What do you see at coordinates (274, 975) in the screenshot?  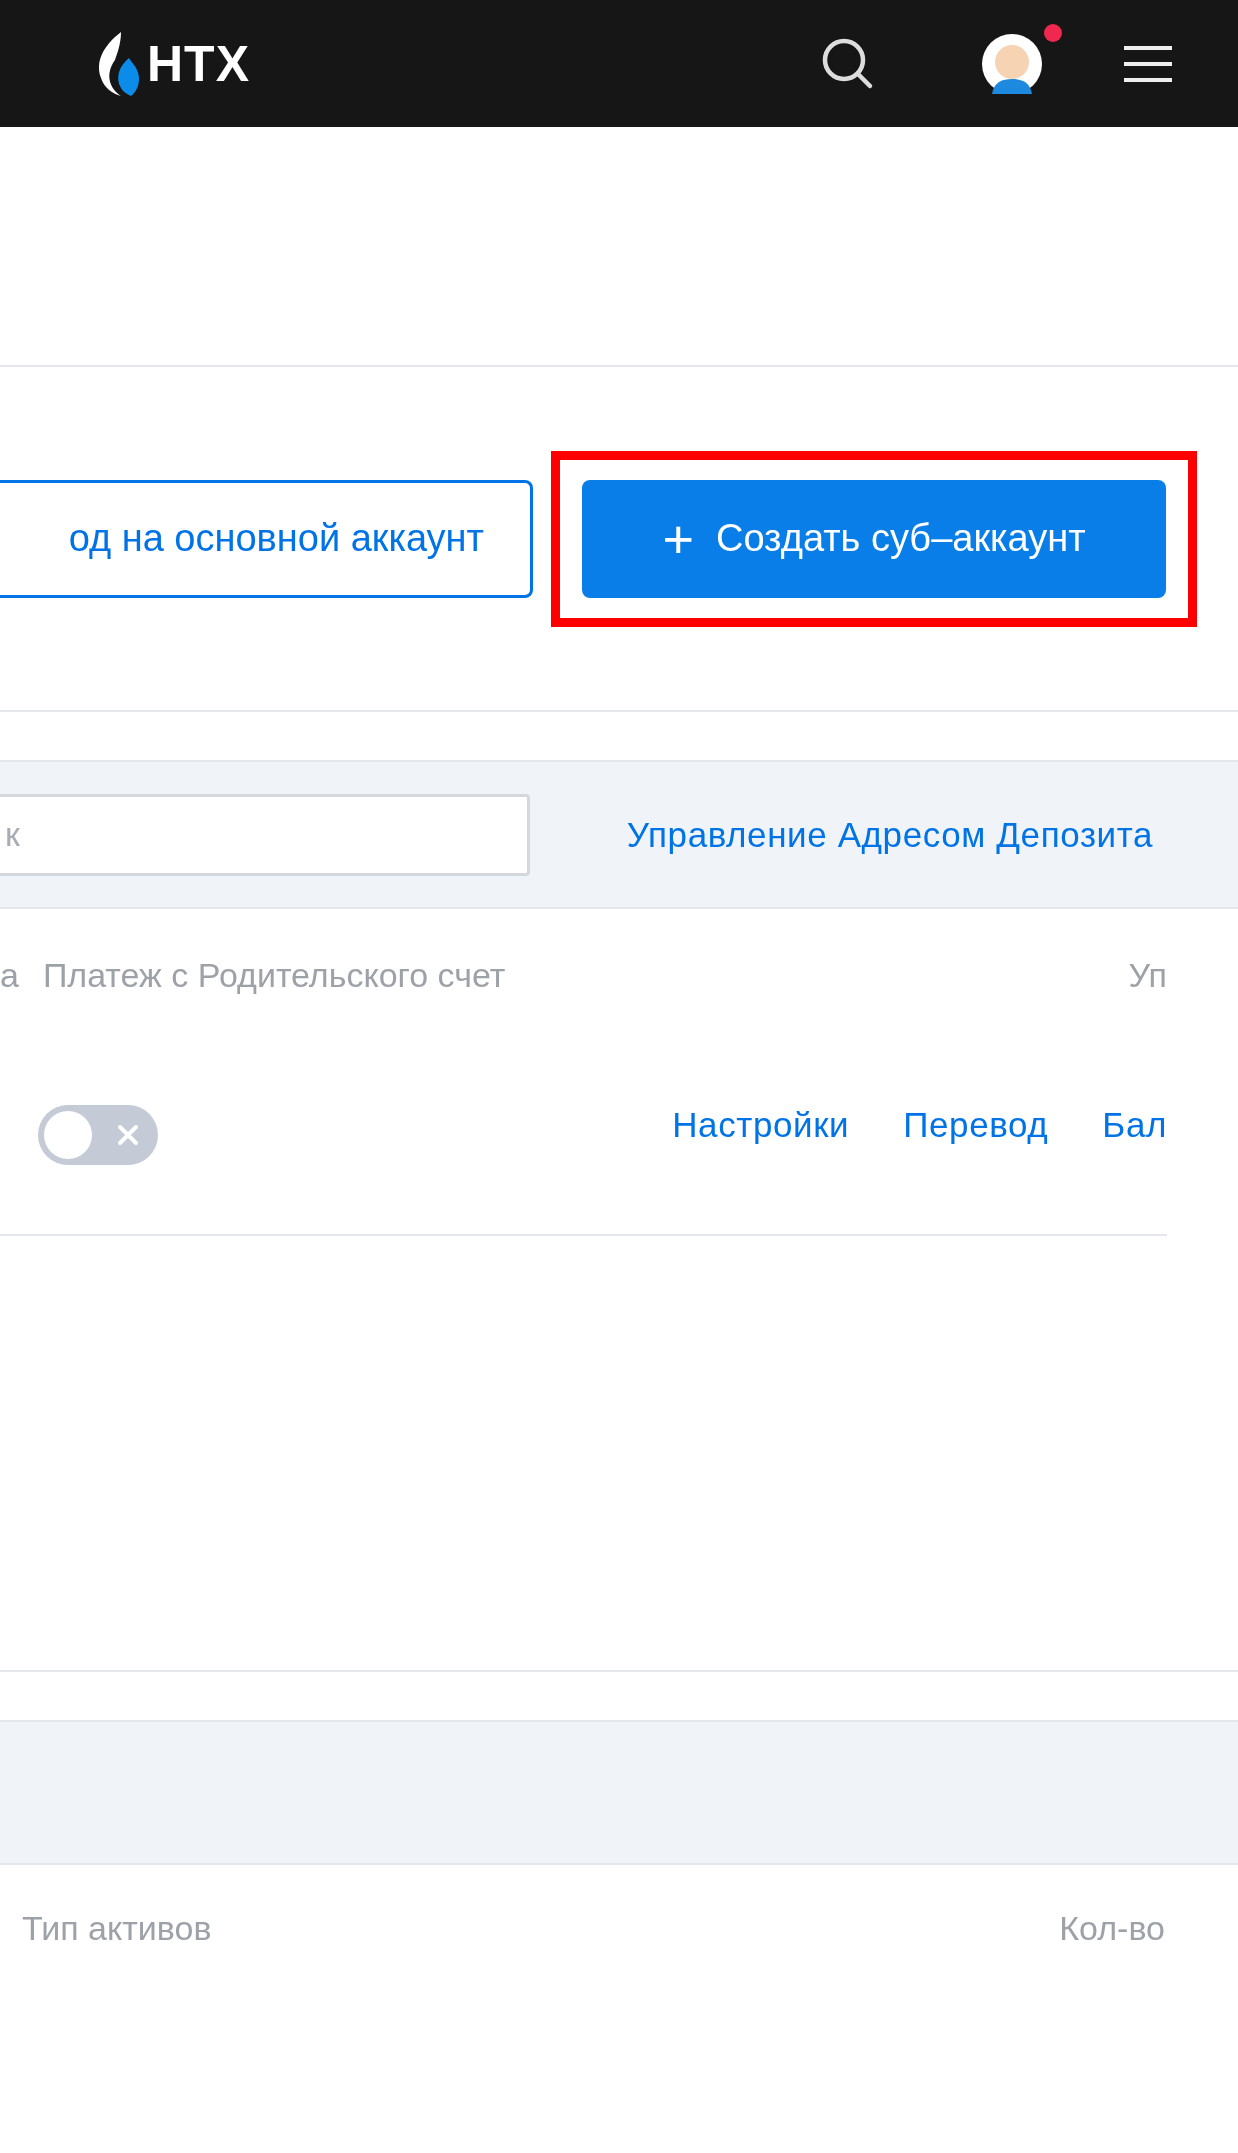 I see `column-header: Платеж с Родительского счет` at bounding box center [274, 975].